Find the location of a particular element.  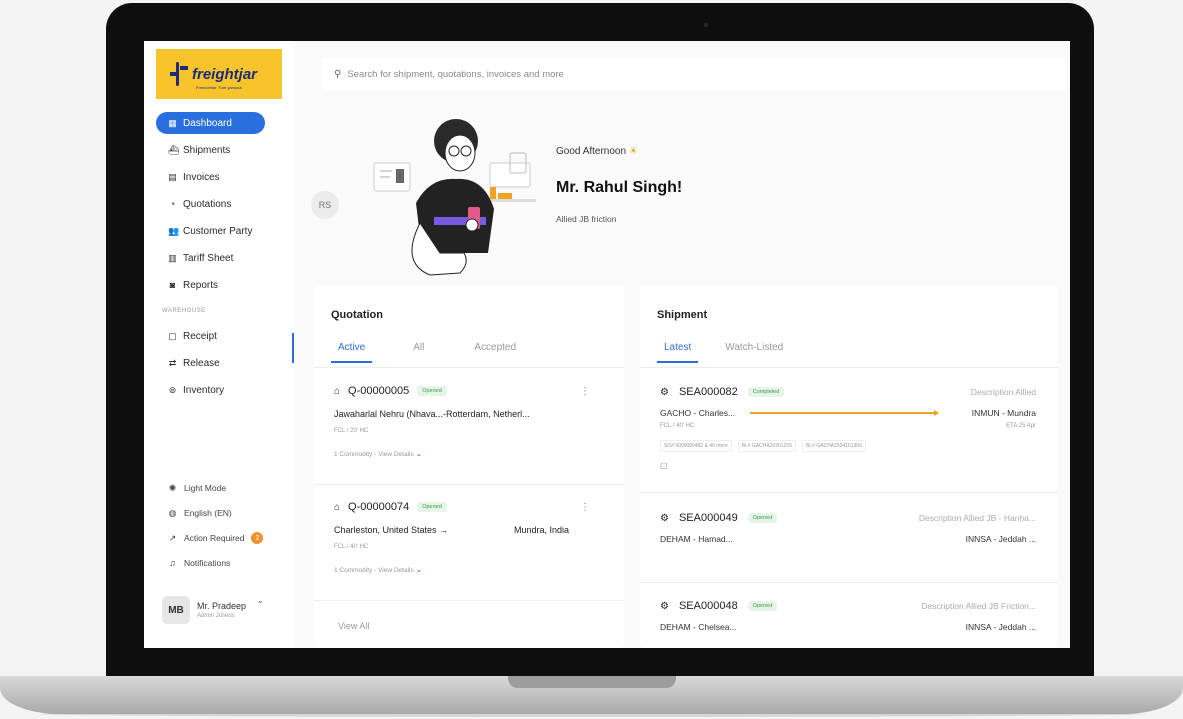

quotation-route-to: Mundra, India is located at coordinates (542, 530).